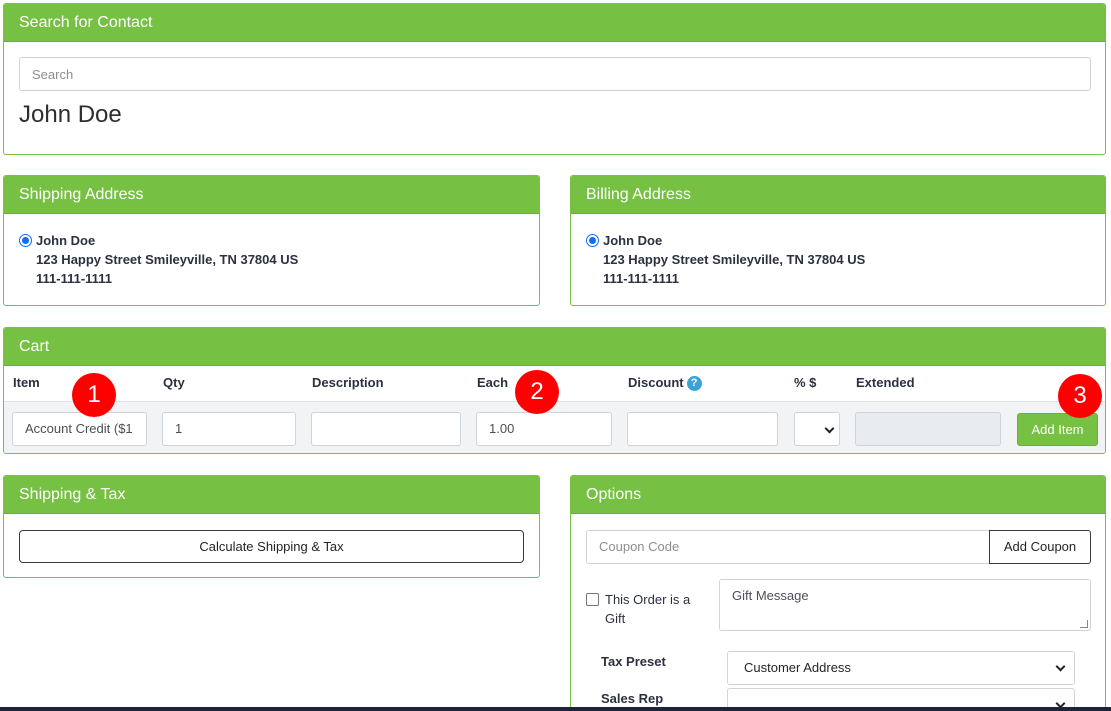  I want to click on contact-card-header: Search for Contact, so click(554, 23).